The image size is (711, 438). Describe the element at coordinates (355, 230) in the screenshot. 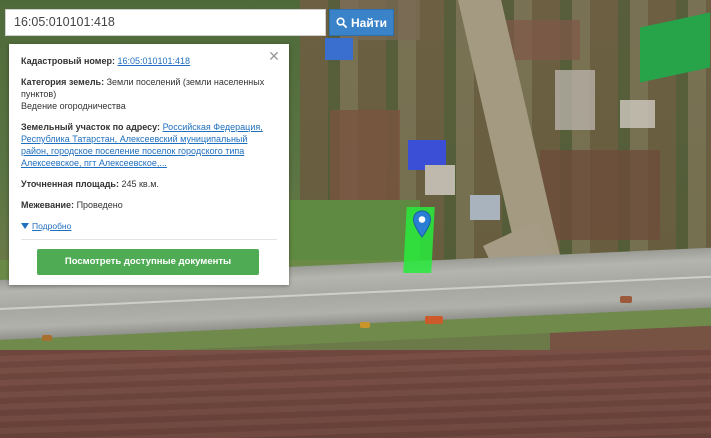

I see `grass-field` at that location.